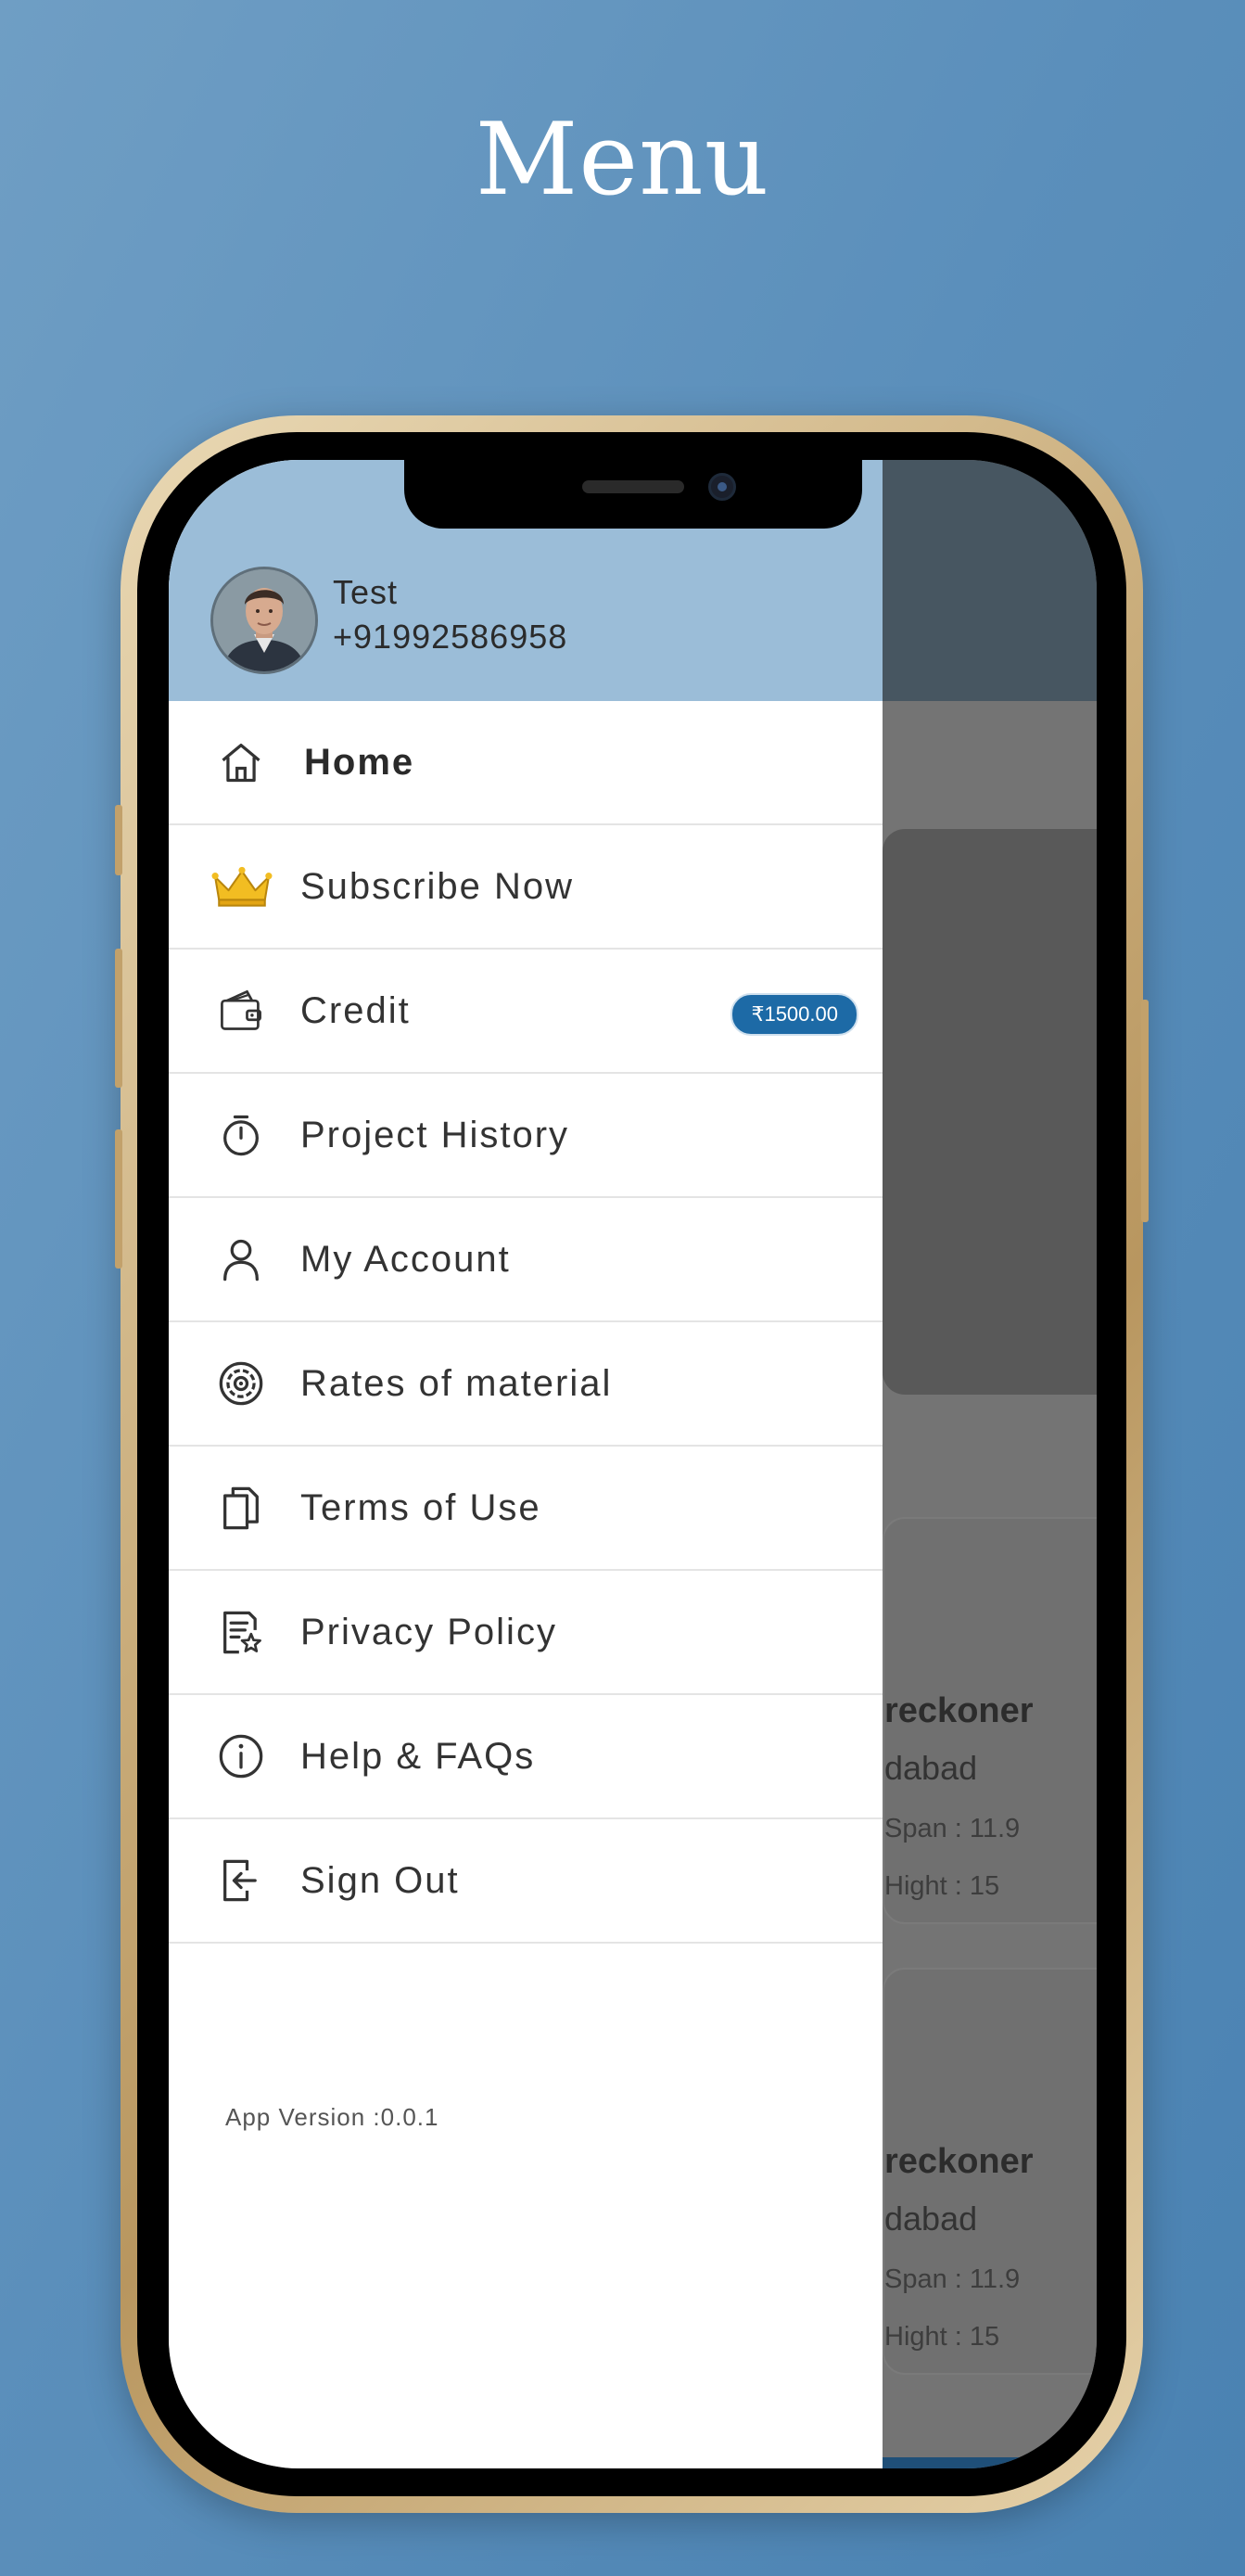 This screenshot has height=2576, width=1245. I want to click on crown-icon, so click(242, 886).